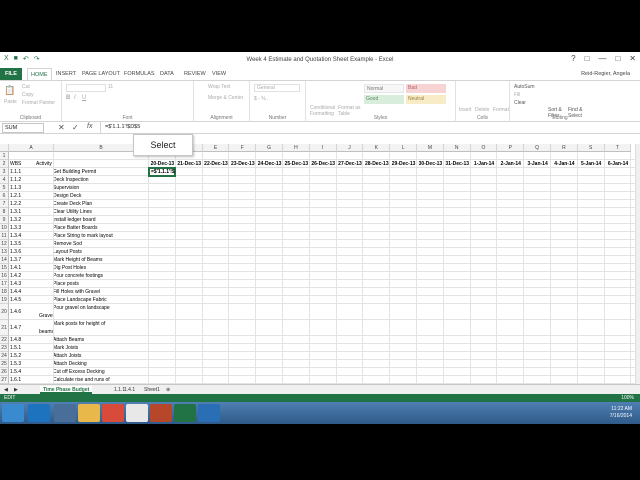  I want to click on row-header: 2, so click(4, 164).